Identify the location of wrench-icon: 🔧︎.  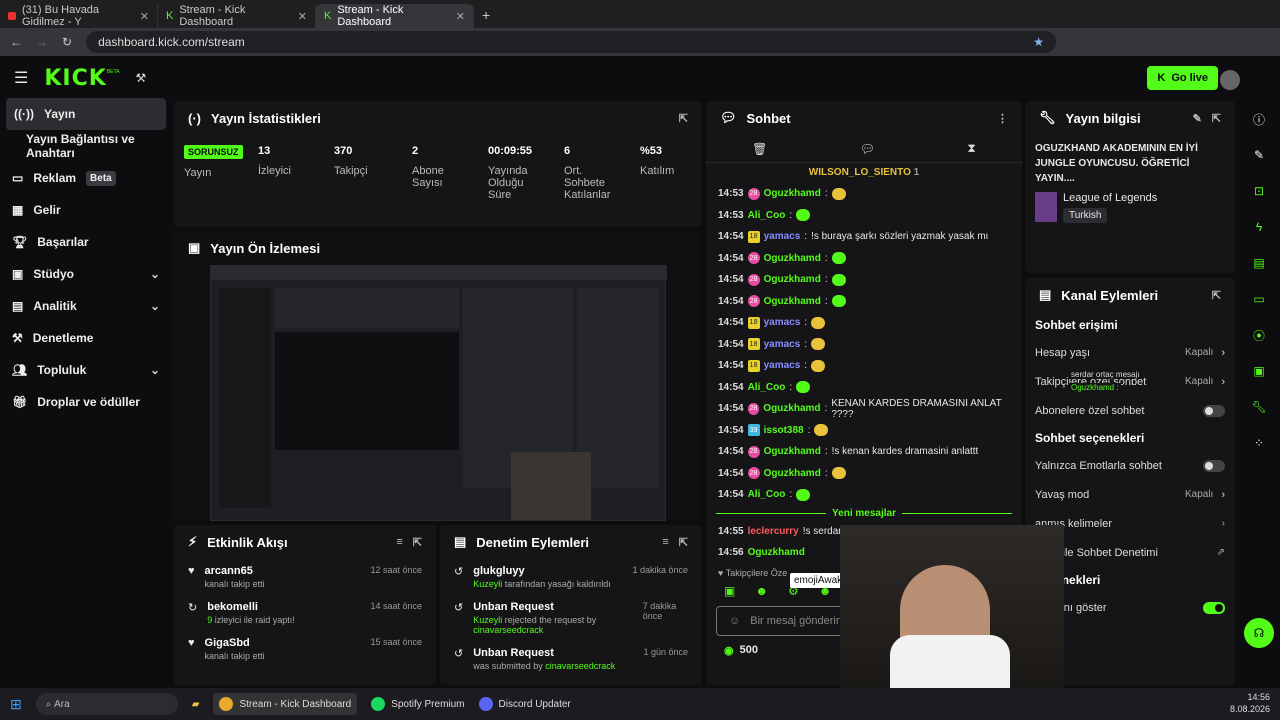
(1259, 407).